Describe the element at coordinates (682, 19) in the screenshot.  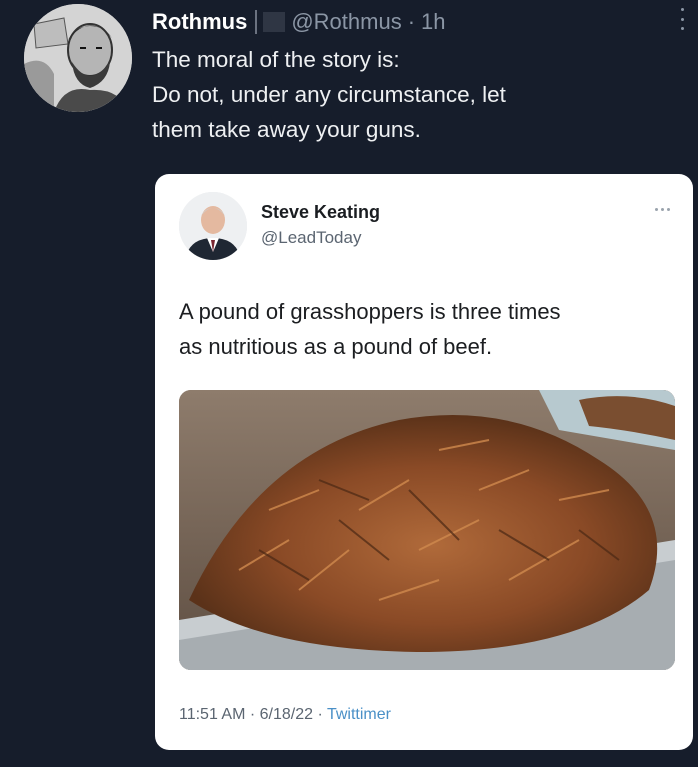
I see `more-options-icon` at that location.